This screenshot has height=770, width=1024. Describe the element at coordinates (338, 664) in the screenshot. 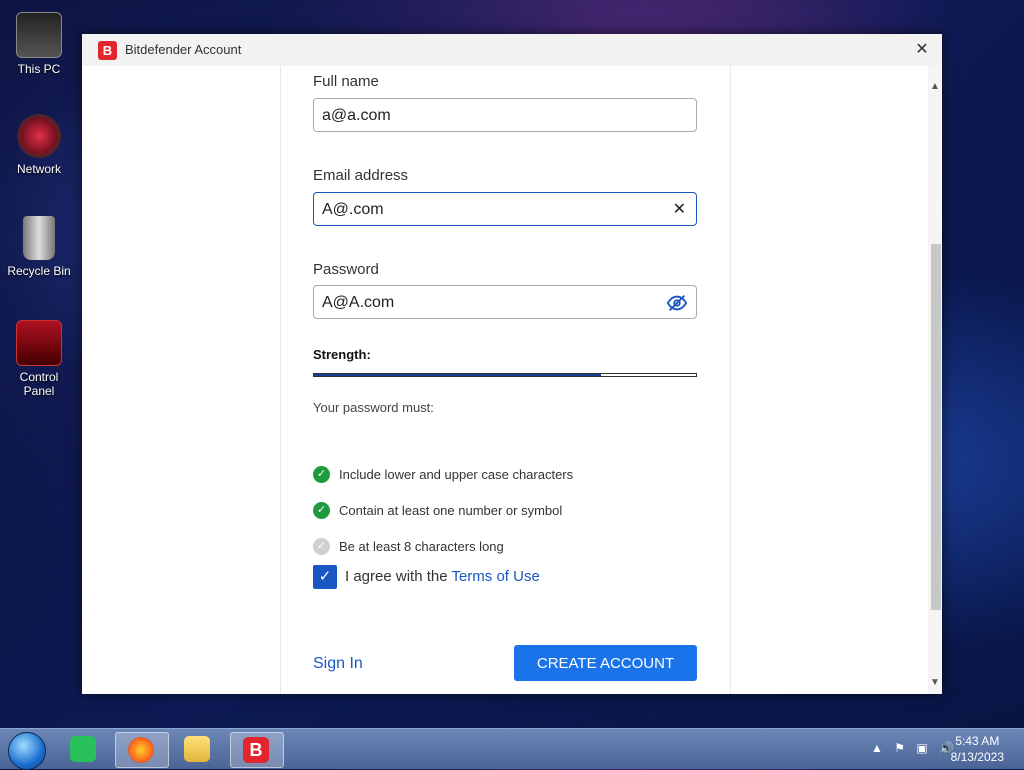

I see `sign-in-link: Sign In` at that location.